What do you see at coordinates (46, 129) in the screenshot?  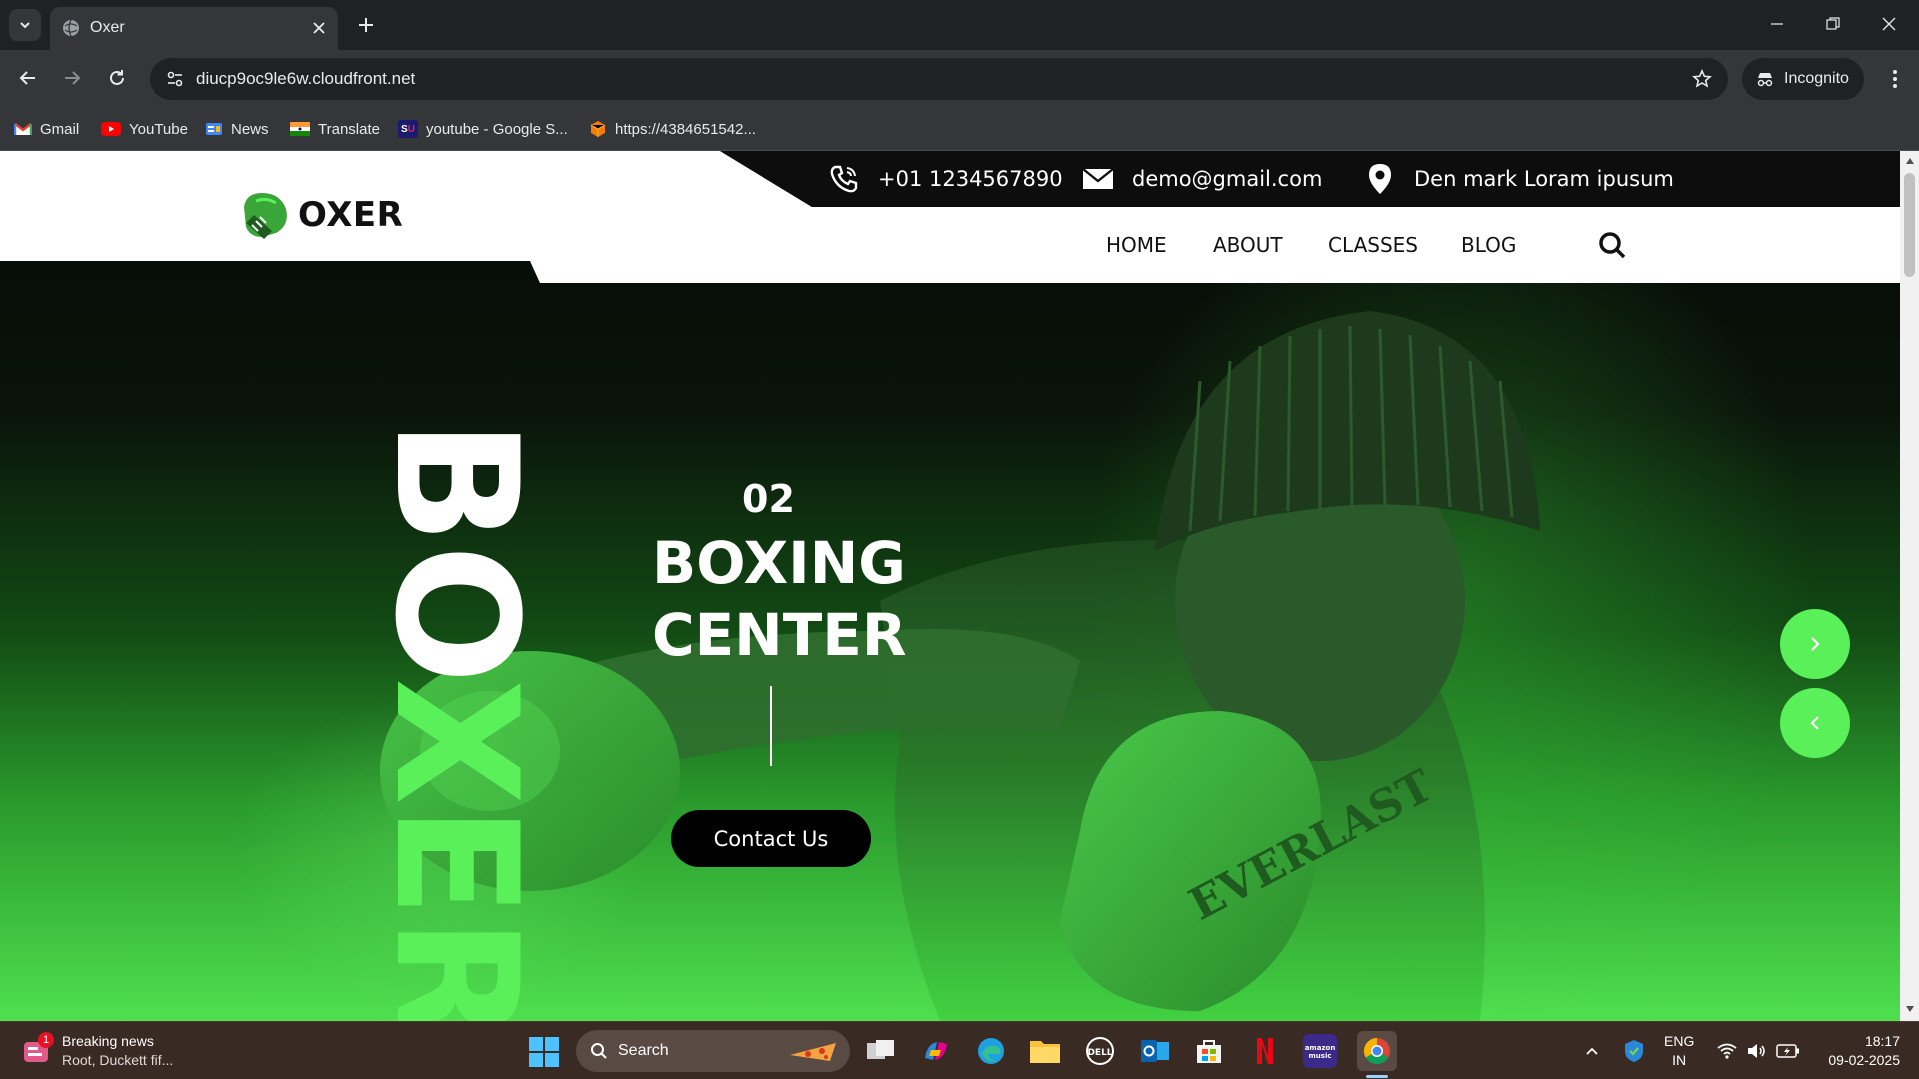 I see `bookmark-gmail: Gmail` at bounding box center [46, 129].